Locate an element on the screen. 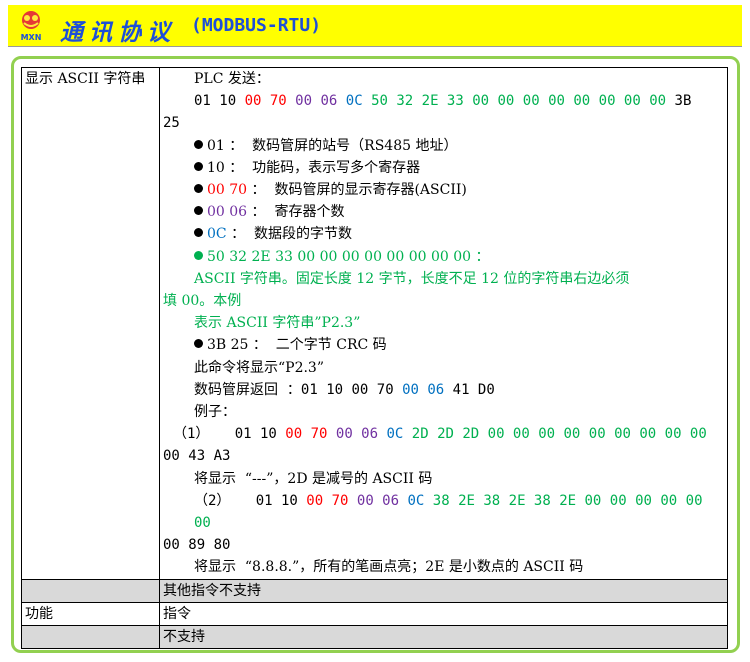  example-1-frame-cont: 00 43 A3 is located at coordinates (197, 456).